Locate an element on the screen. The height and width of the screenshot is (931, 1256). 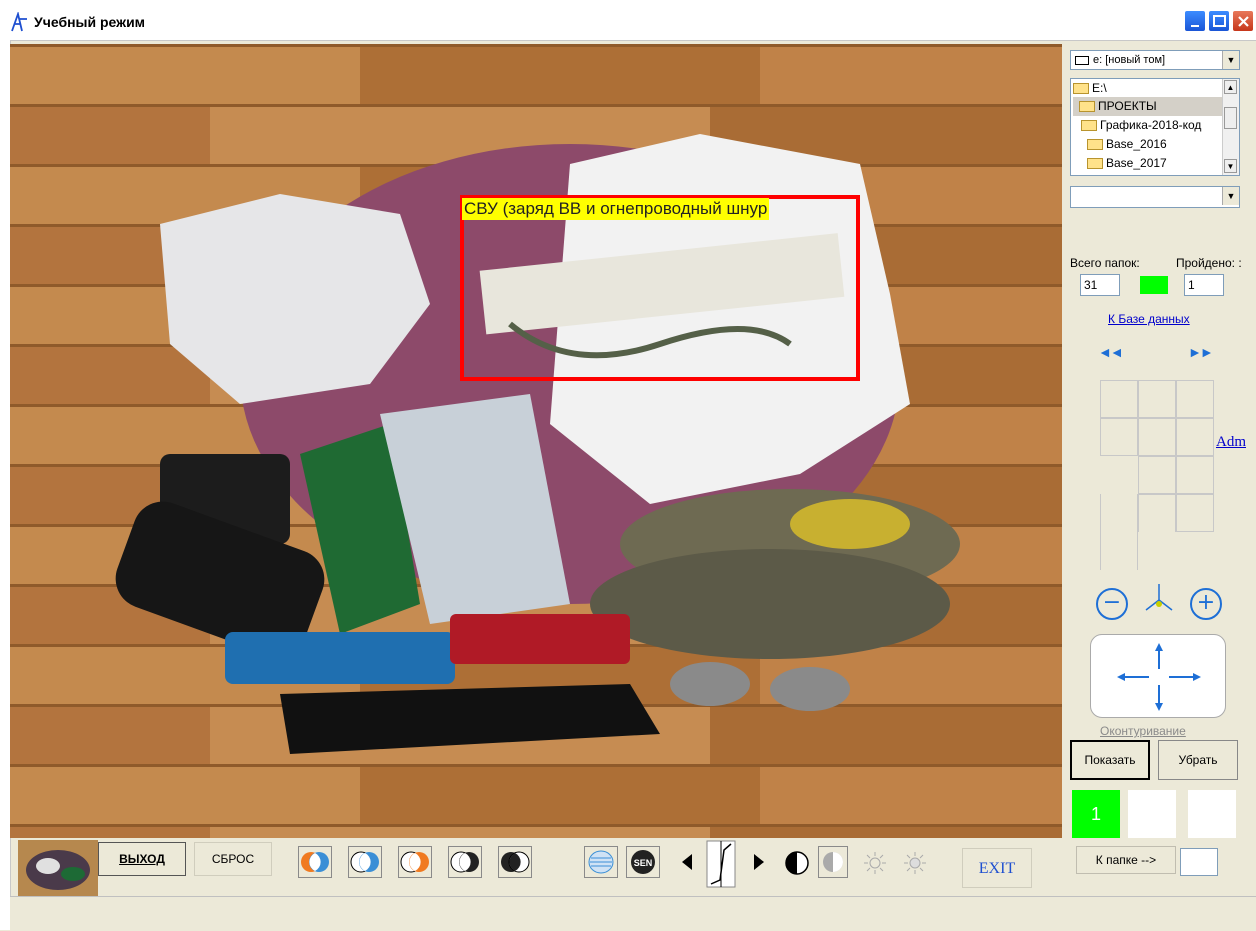
database-link: К Базе данных is located at coordinates (1149, 319).